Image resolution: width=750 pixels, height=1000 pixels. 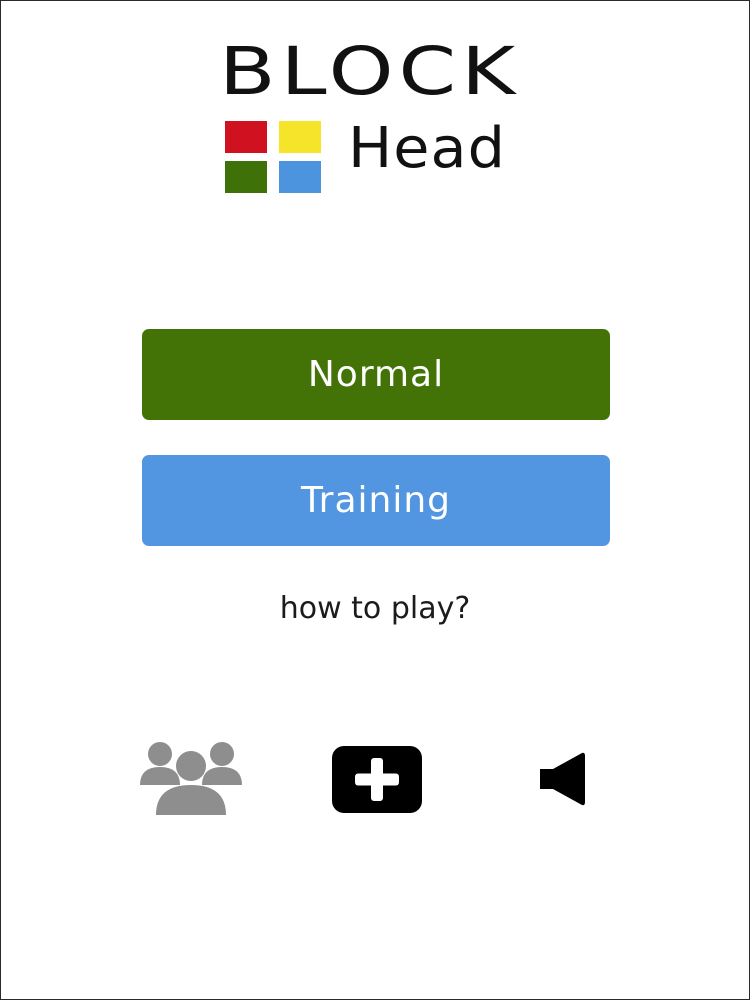 I want to click on plus-square-icon, so click(x=377, y=779).